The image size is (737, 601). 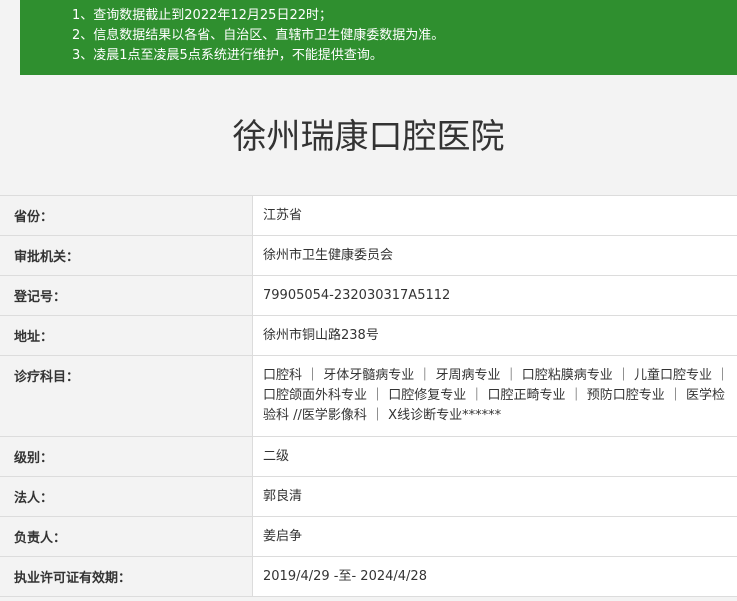 I want to click on row-value: 江苏省, so click(x=495, y=215).